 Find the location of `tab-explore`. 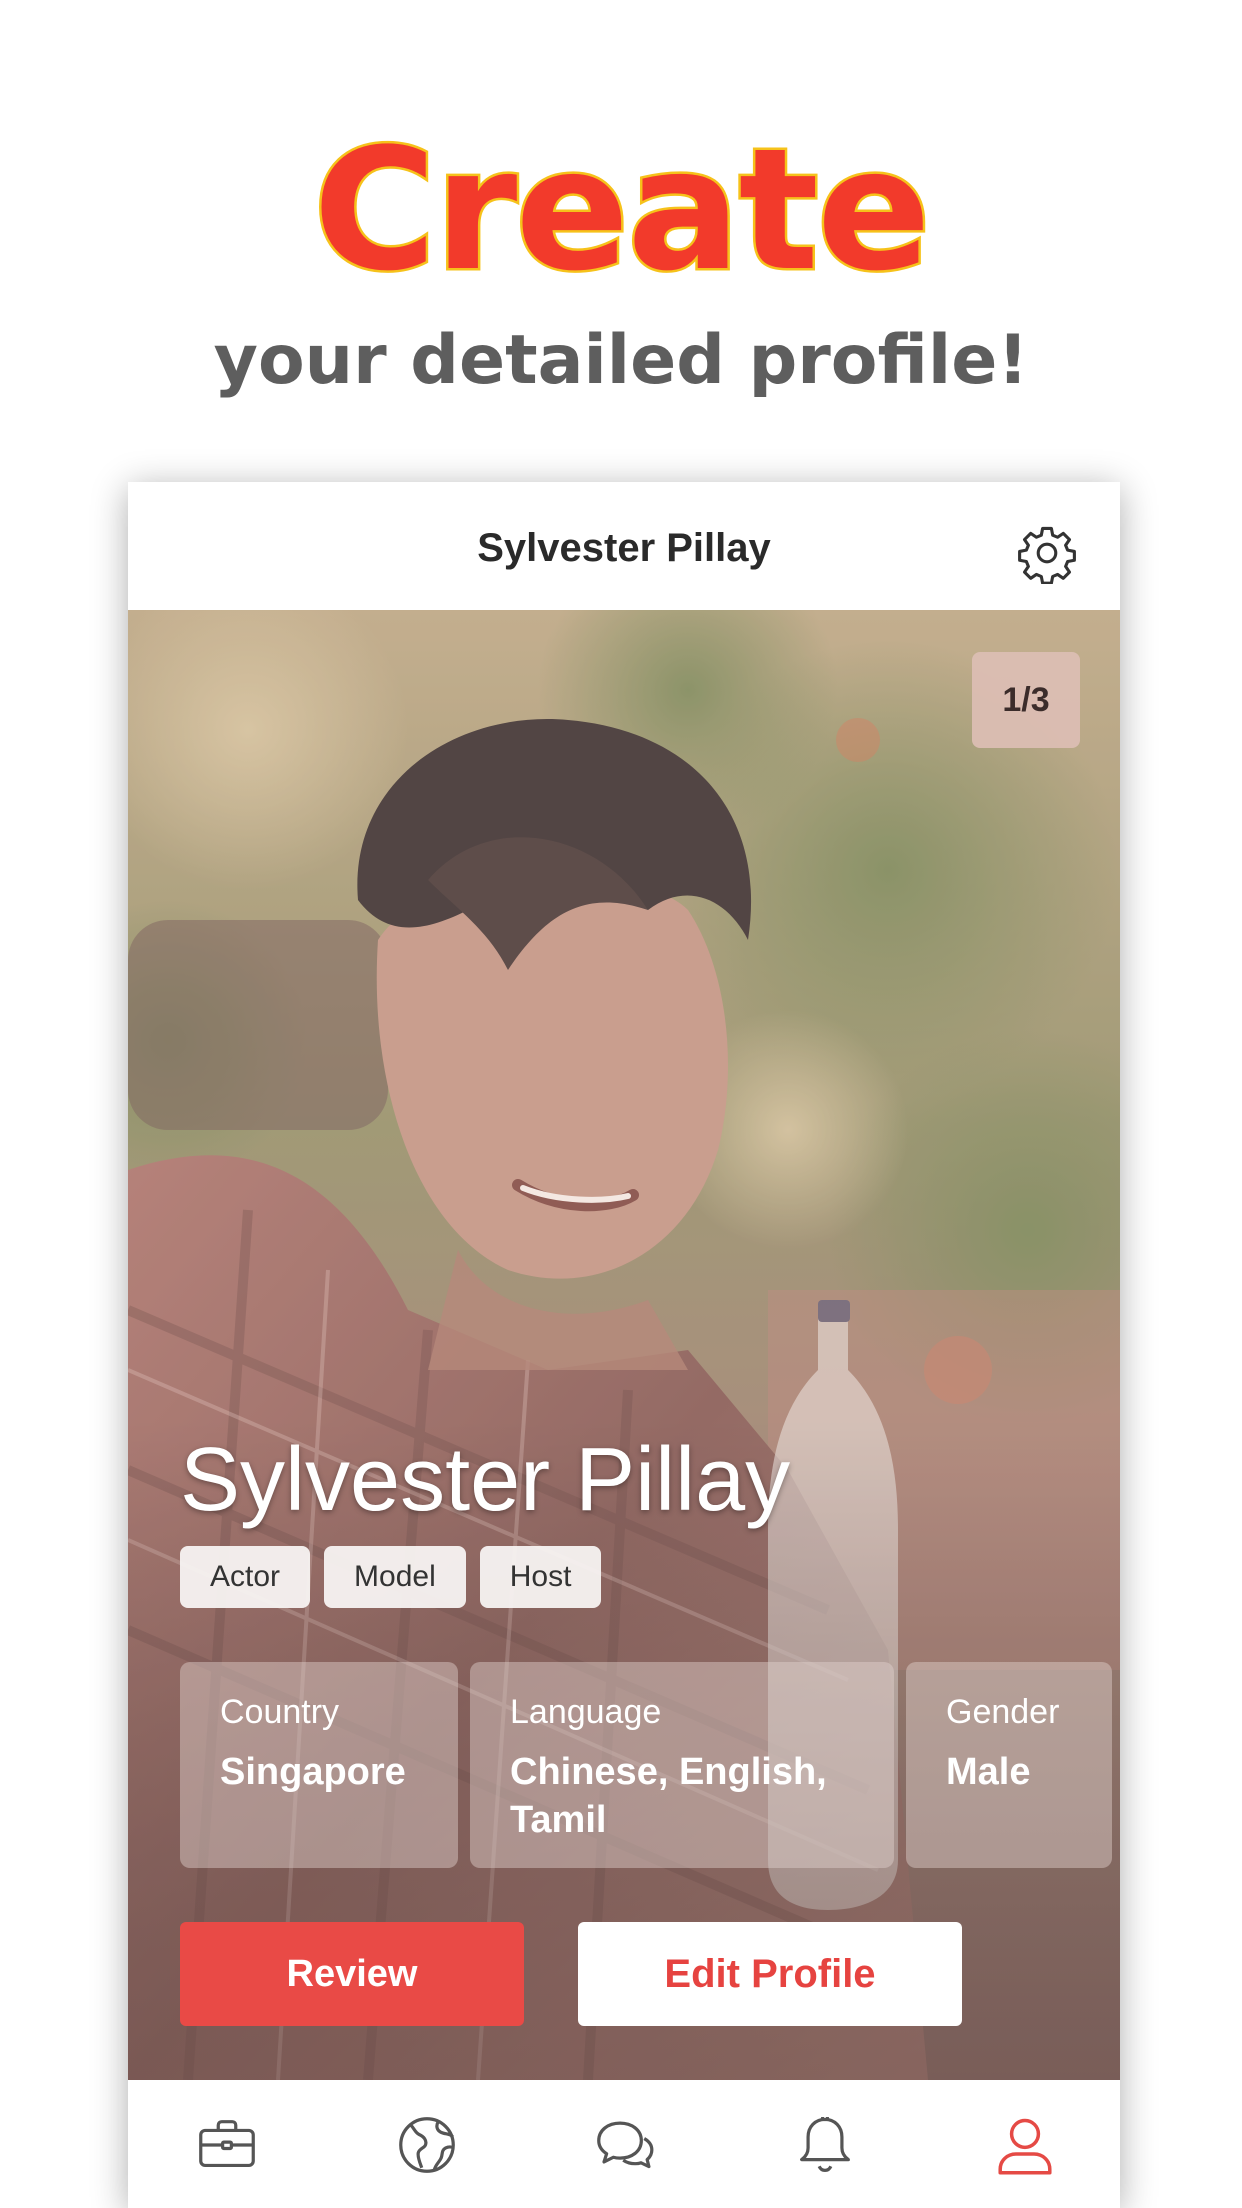

tab-explore is located at coordinates (427, 2145).